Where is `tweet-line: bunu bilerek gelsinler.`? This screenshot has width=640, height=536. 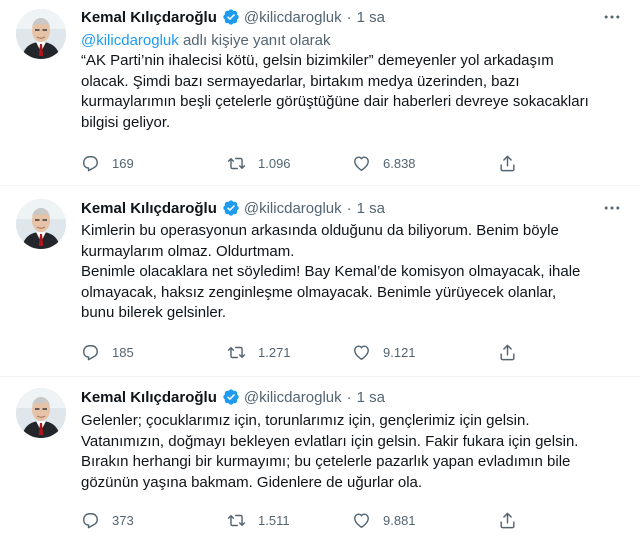 tweet-line: bunu bilerek gelsinler. is located at coordinates (154, 312).